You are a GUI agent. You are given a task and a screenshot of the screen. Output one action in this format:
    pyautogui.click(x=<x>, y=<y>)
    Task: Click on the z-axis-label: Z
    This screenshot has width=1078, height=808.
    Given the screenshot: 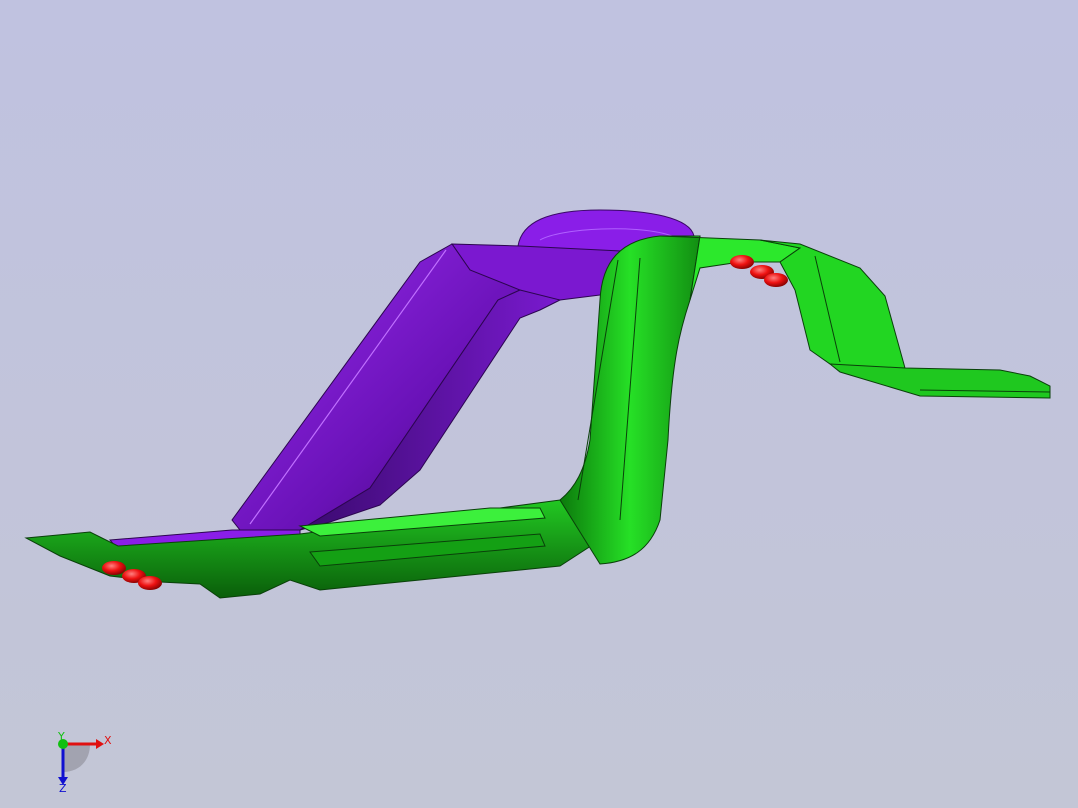 What is the action you would take?
    pyautogui.click(x=63, y=788)
    